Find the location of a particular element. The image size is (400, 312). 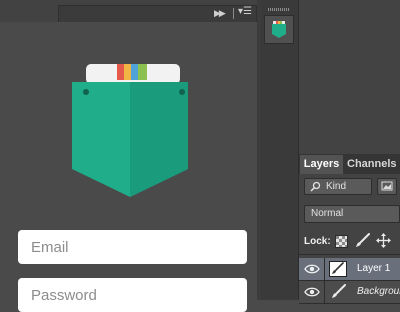

pocket-logo is located at coordinates (130, 130).